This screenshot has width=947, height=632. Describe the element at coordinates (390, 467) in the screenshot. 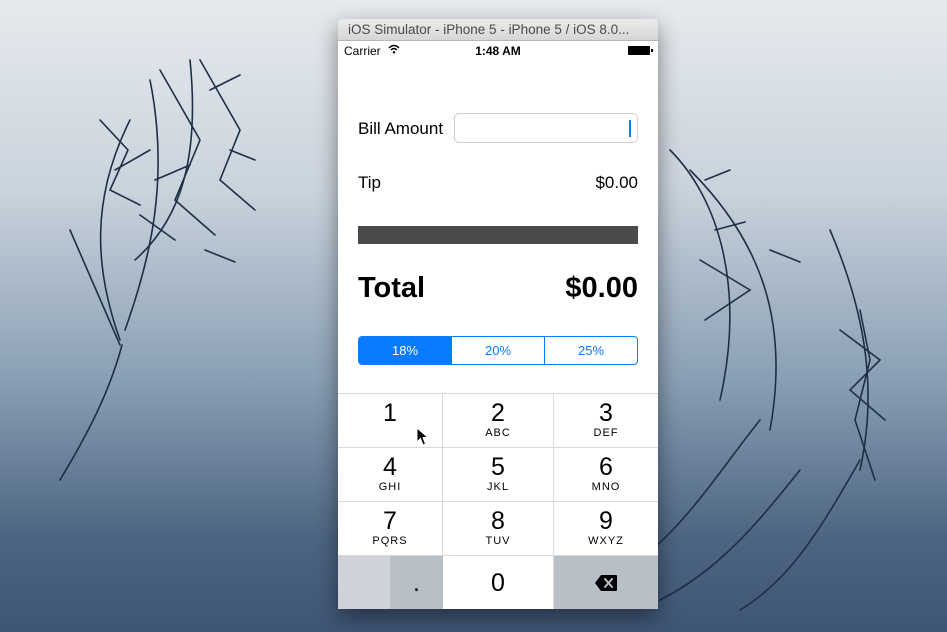

I see `key-digit: 4` at that location.